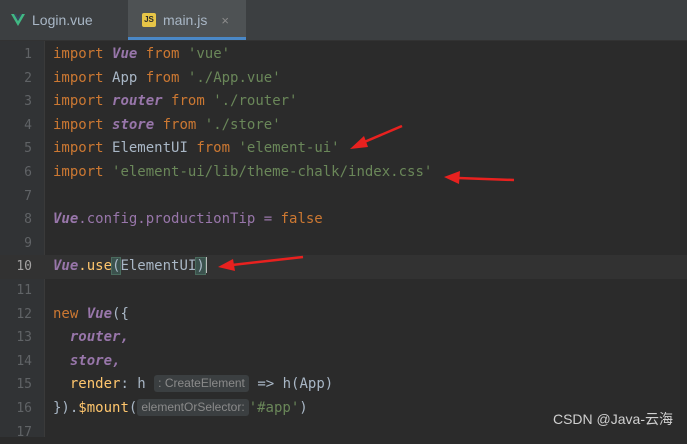 The width and height of the screenshot is (687, 444). Describe the element at coordinates (66, 313) in the screenshot. I see `keyword: new` at that location.